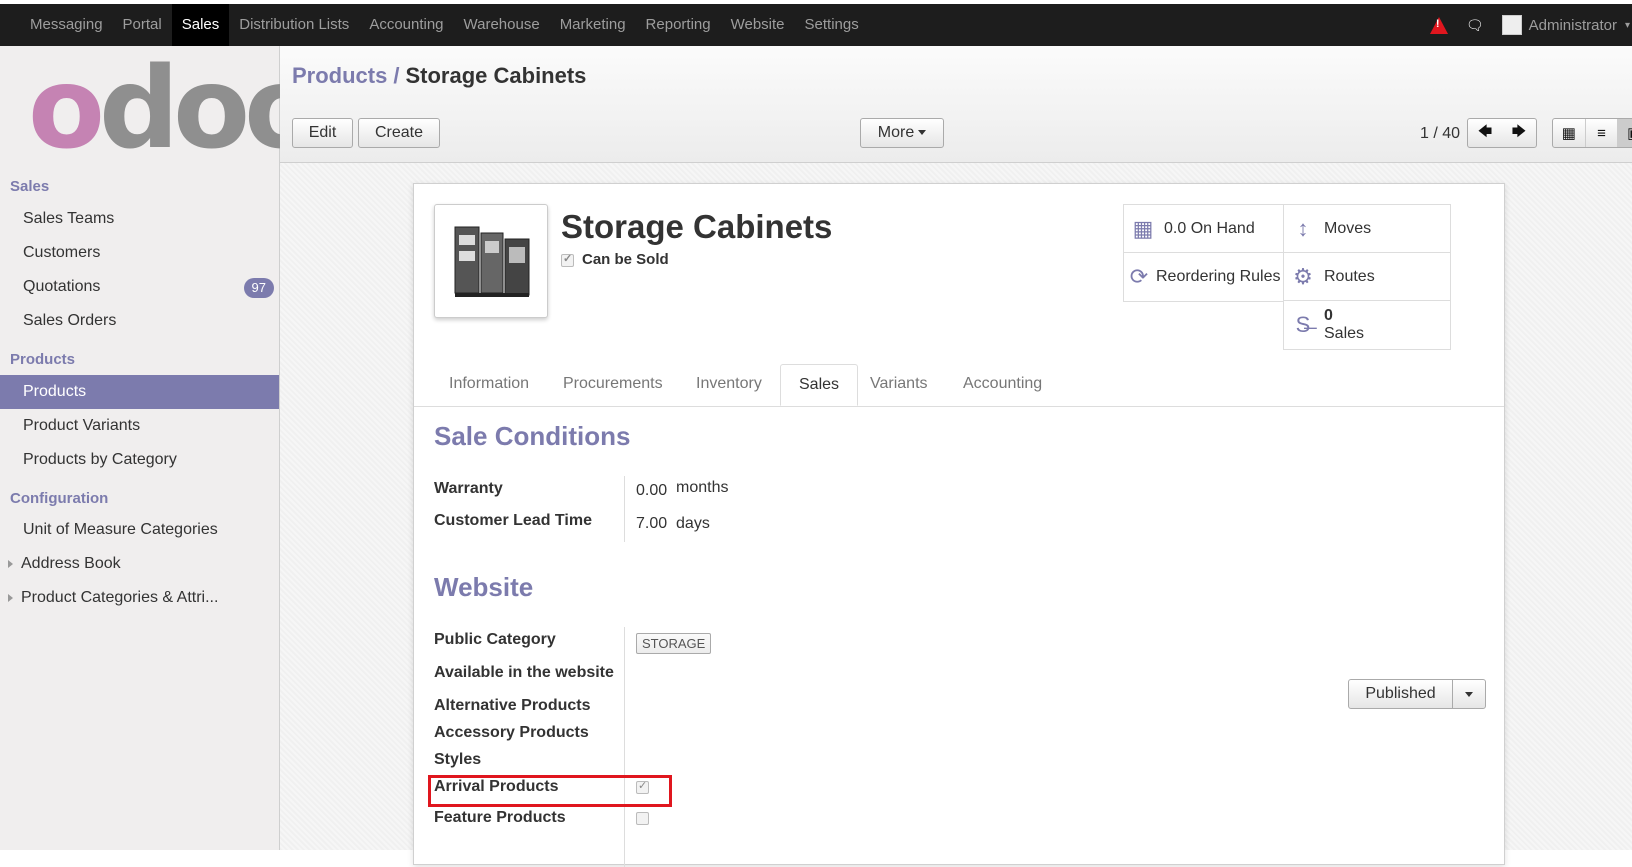 The height and width of the screenshot is (867, 1632). Describe the element at coordinates (673, 524) in the screenshot. I see `lead-time-field: 7.00 days` at that location.